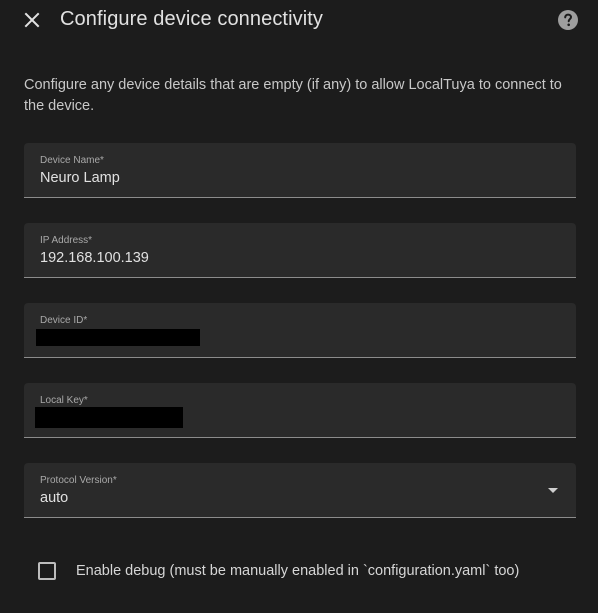 The height and width of the screenshot is (613, 598). What do you see at coordinates (300, 490) in the screenshot?
I see `protocol-version-select: Protocol Version* auto` at bounding box center [300, 490].